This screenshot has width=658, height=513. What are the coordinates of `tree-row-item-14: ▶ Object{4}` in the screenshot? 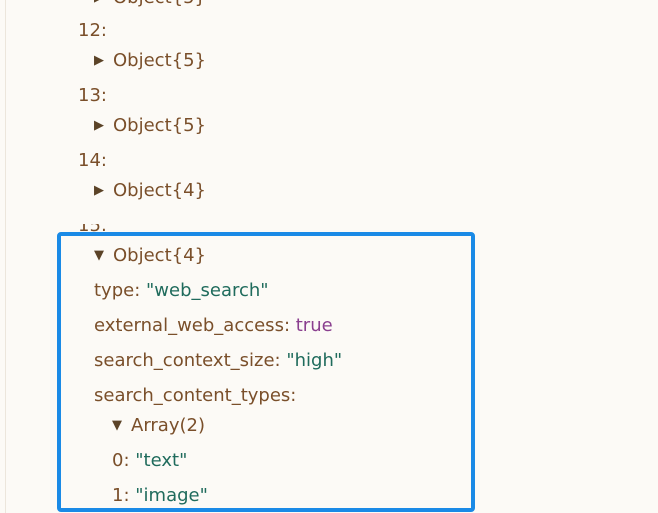 It's located at (150, 191).